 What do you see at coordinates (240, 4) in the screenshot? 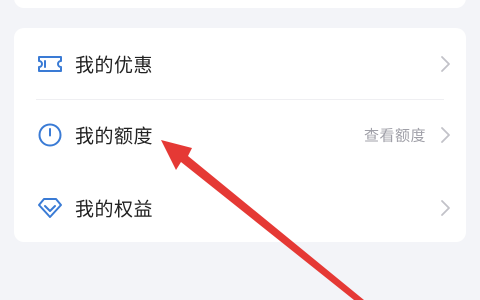
I see `top-card` at bounding box center [240, 4].